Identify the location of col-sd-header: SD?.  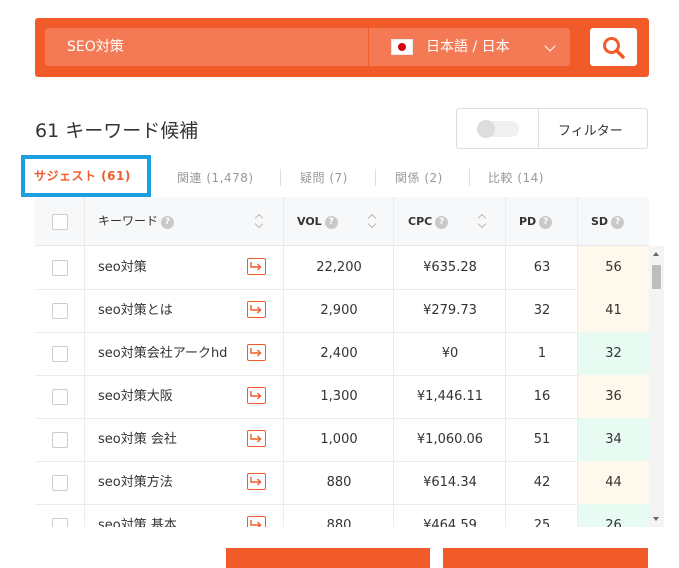
(608, 221).